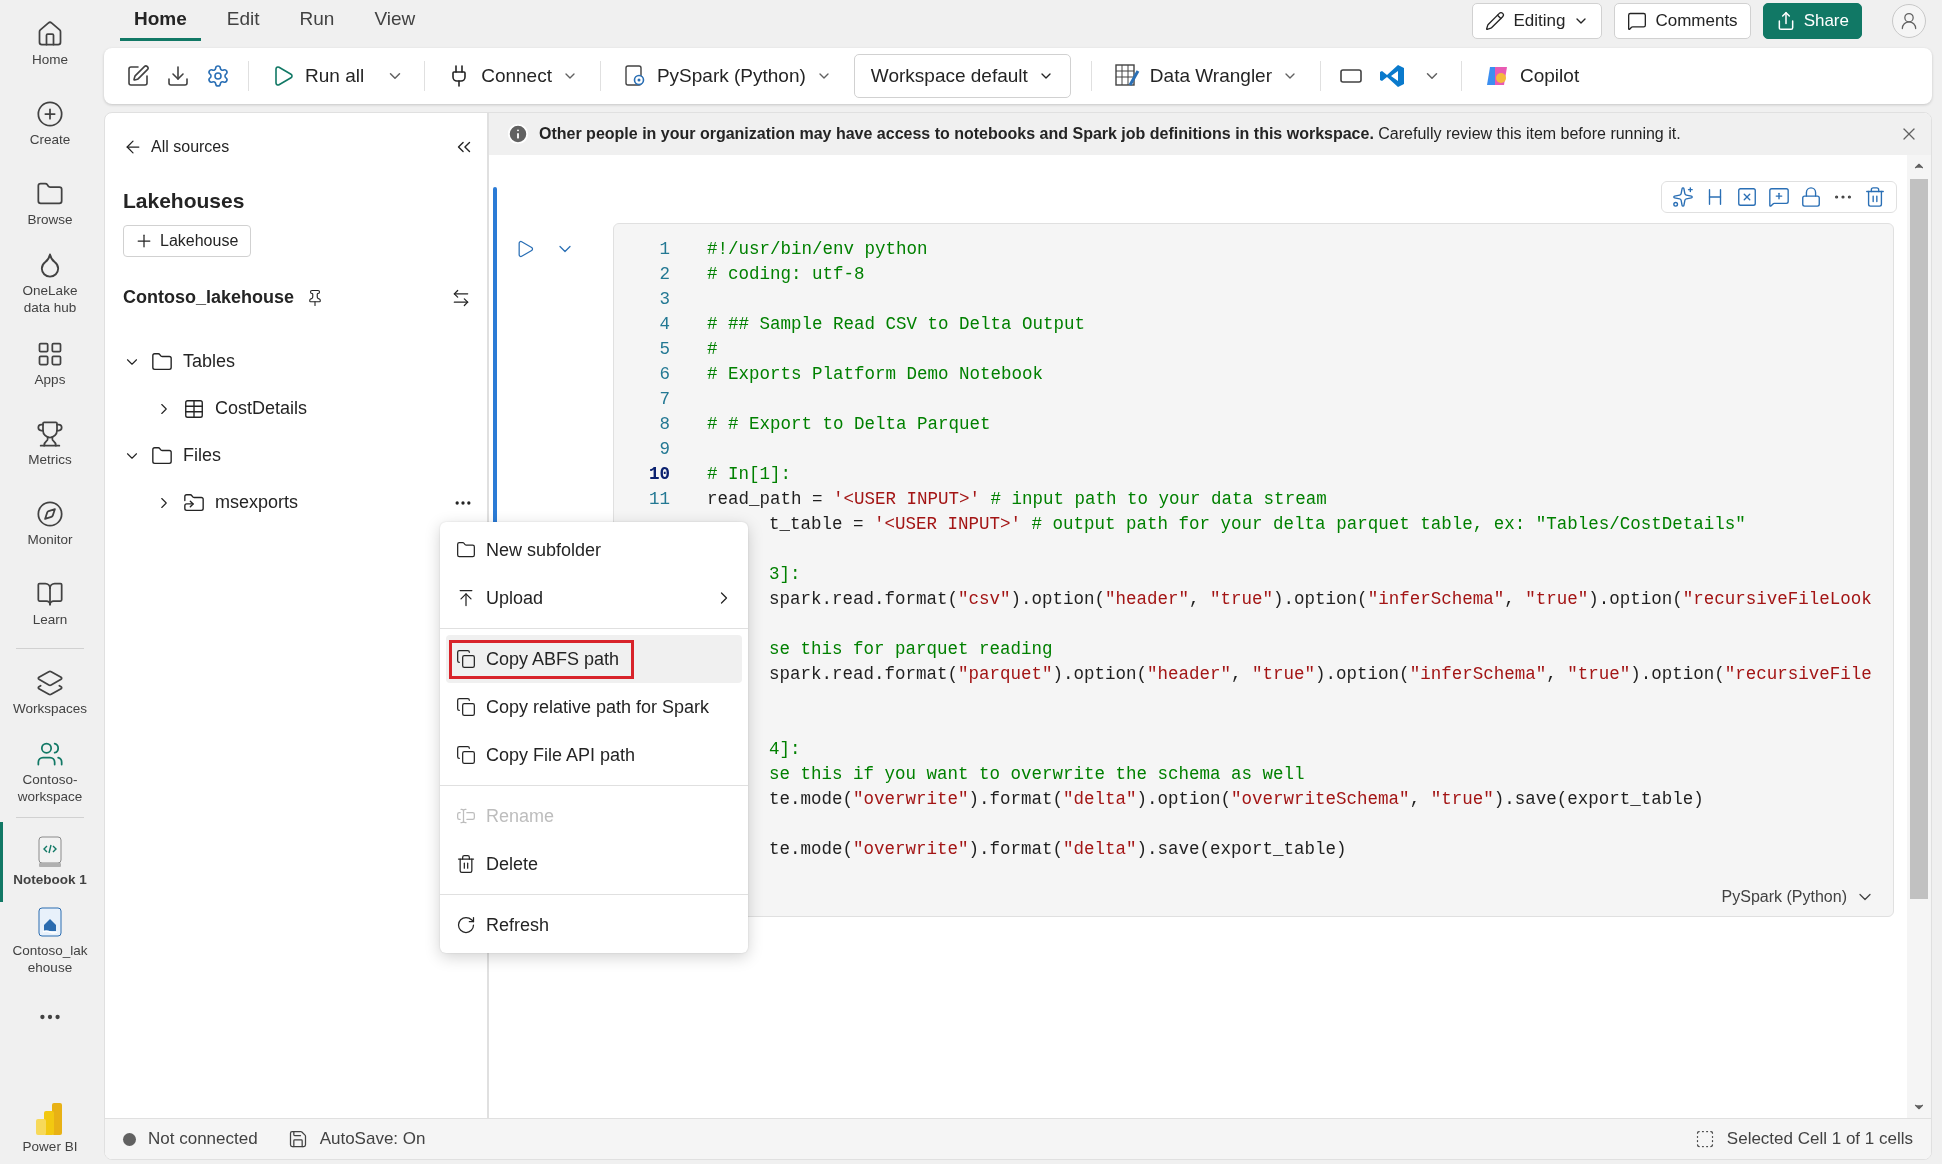  I want to click on settings-icon, so click(218, 76).